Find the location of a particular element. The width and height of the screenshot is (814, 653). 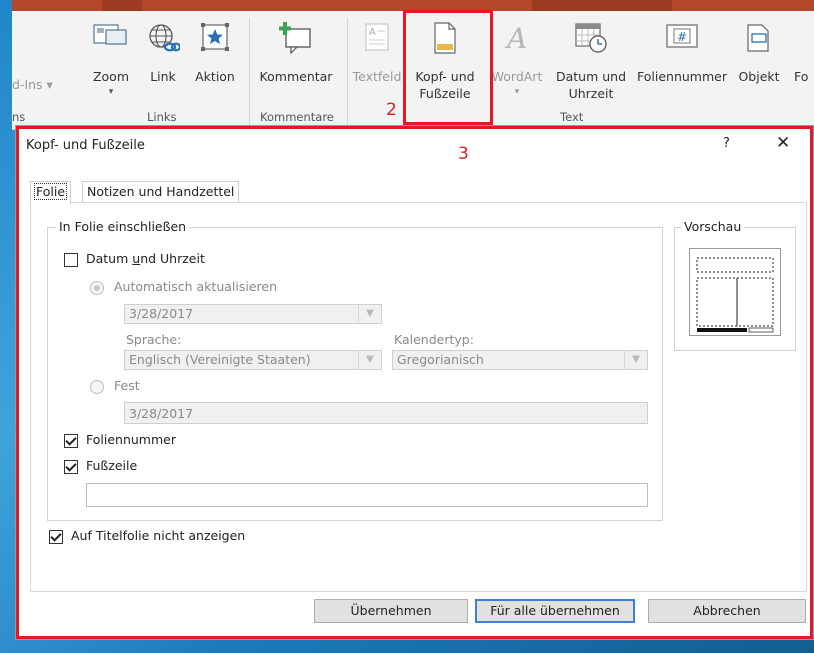

link-label: Link is located at coordinates (163, 76).